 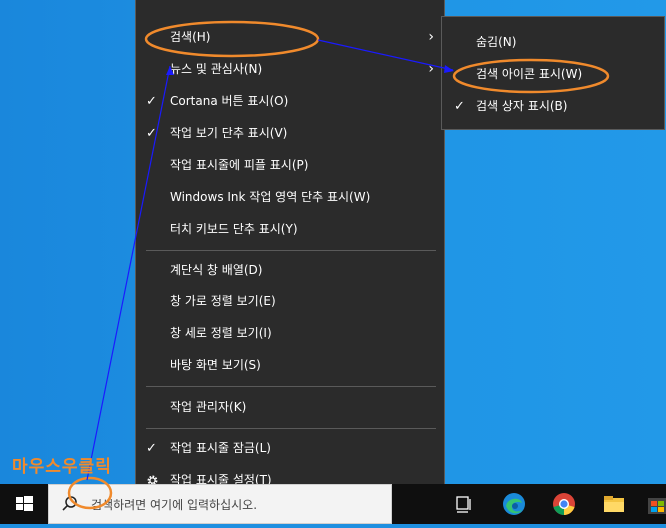 I want to click on search-icon, so click(x=69, y=503).